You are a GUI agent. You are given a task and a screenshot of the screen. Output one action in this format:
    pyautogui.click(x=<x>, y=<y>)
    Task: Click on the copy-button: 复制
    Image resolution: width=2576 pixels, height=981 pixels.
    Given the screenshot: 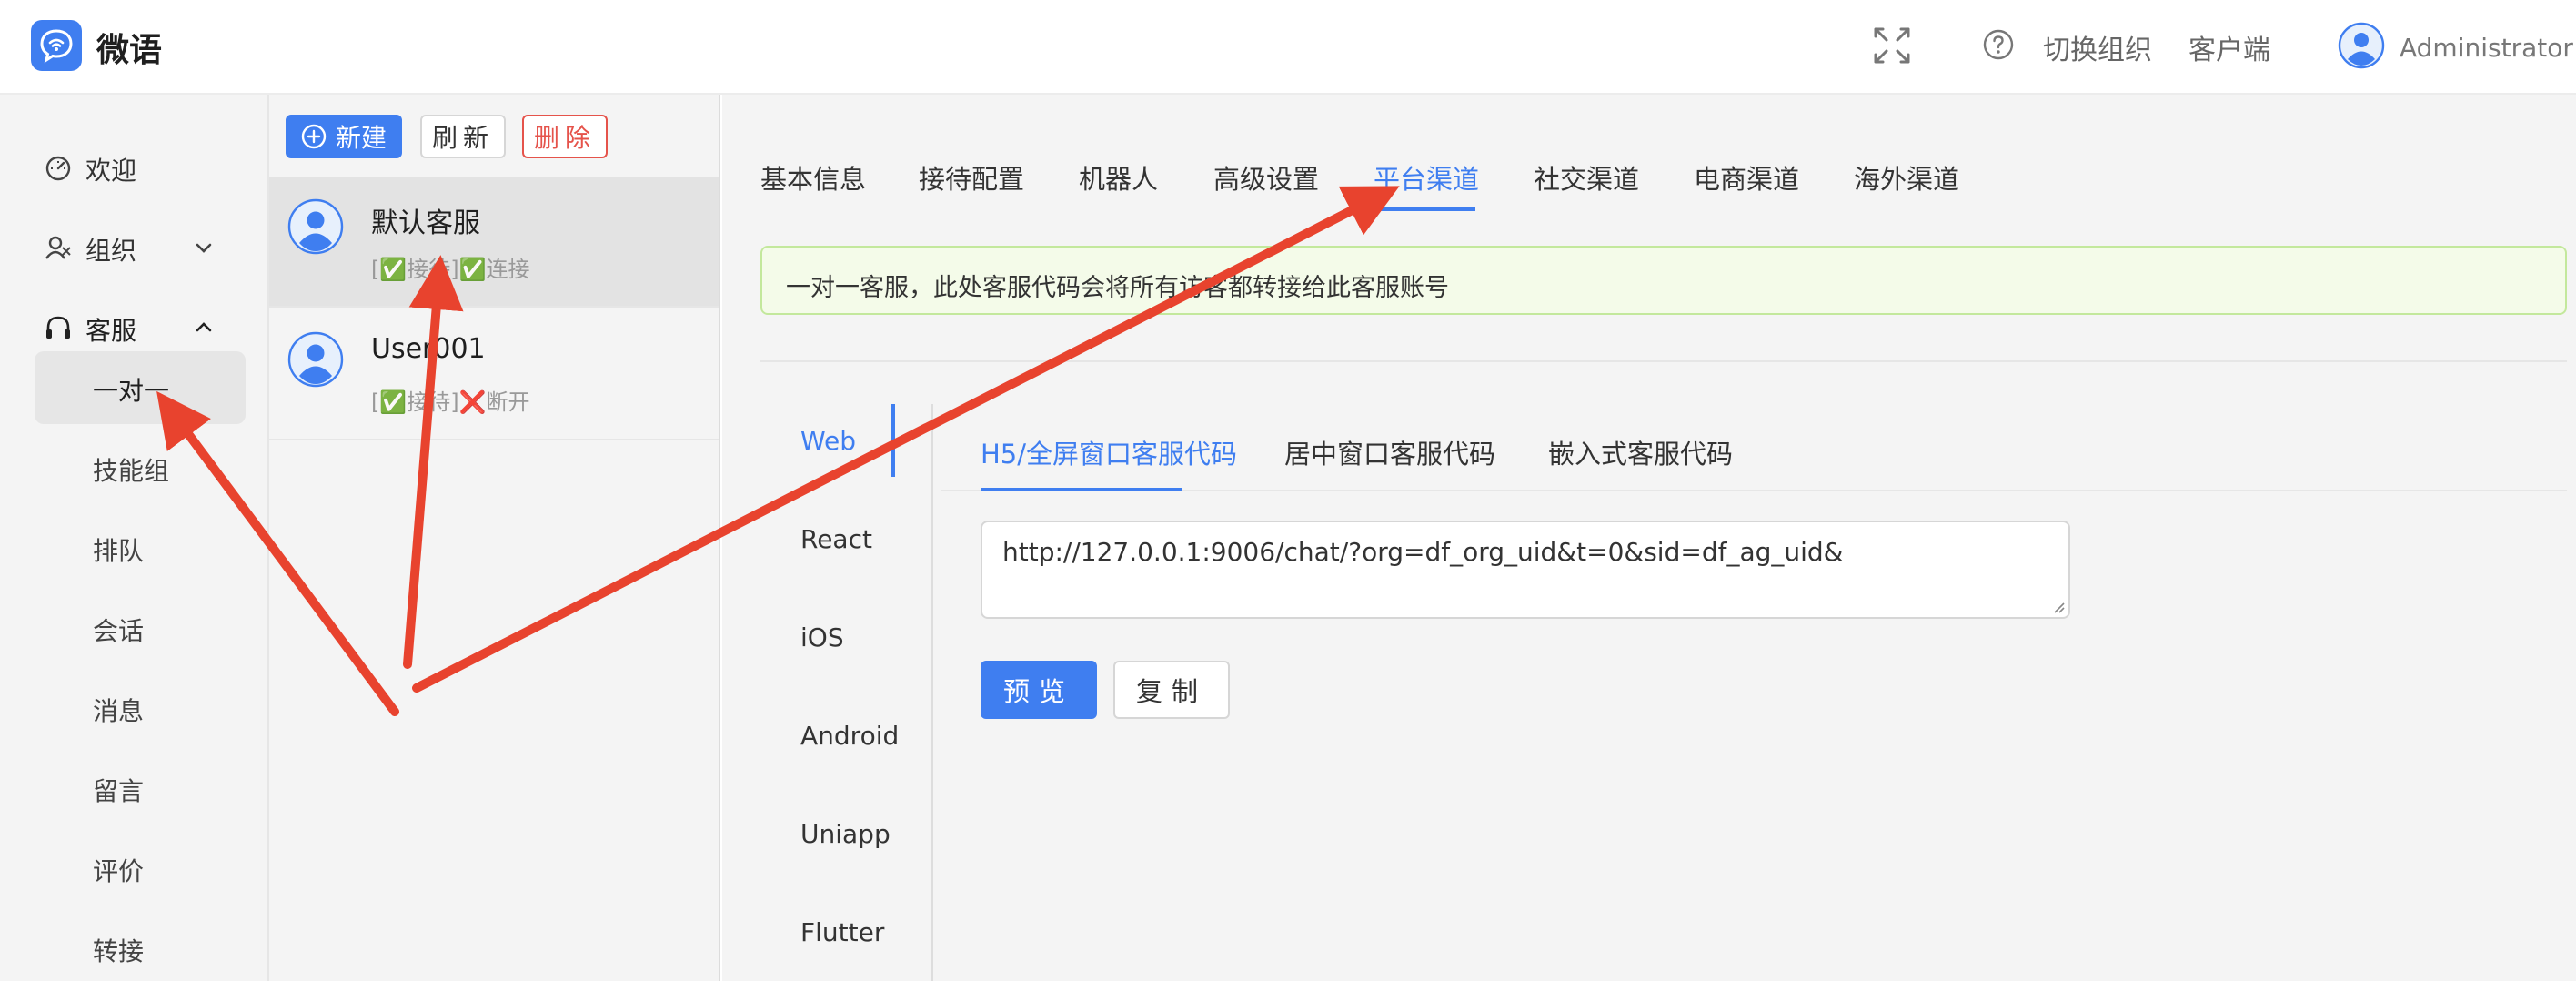 What is the action you would take?
    pyautogui.click(x=1171, y=690)
    